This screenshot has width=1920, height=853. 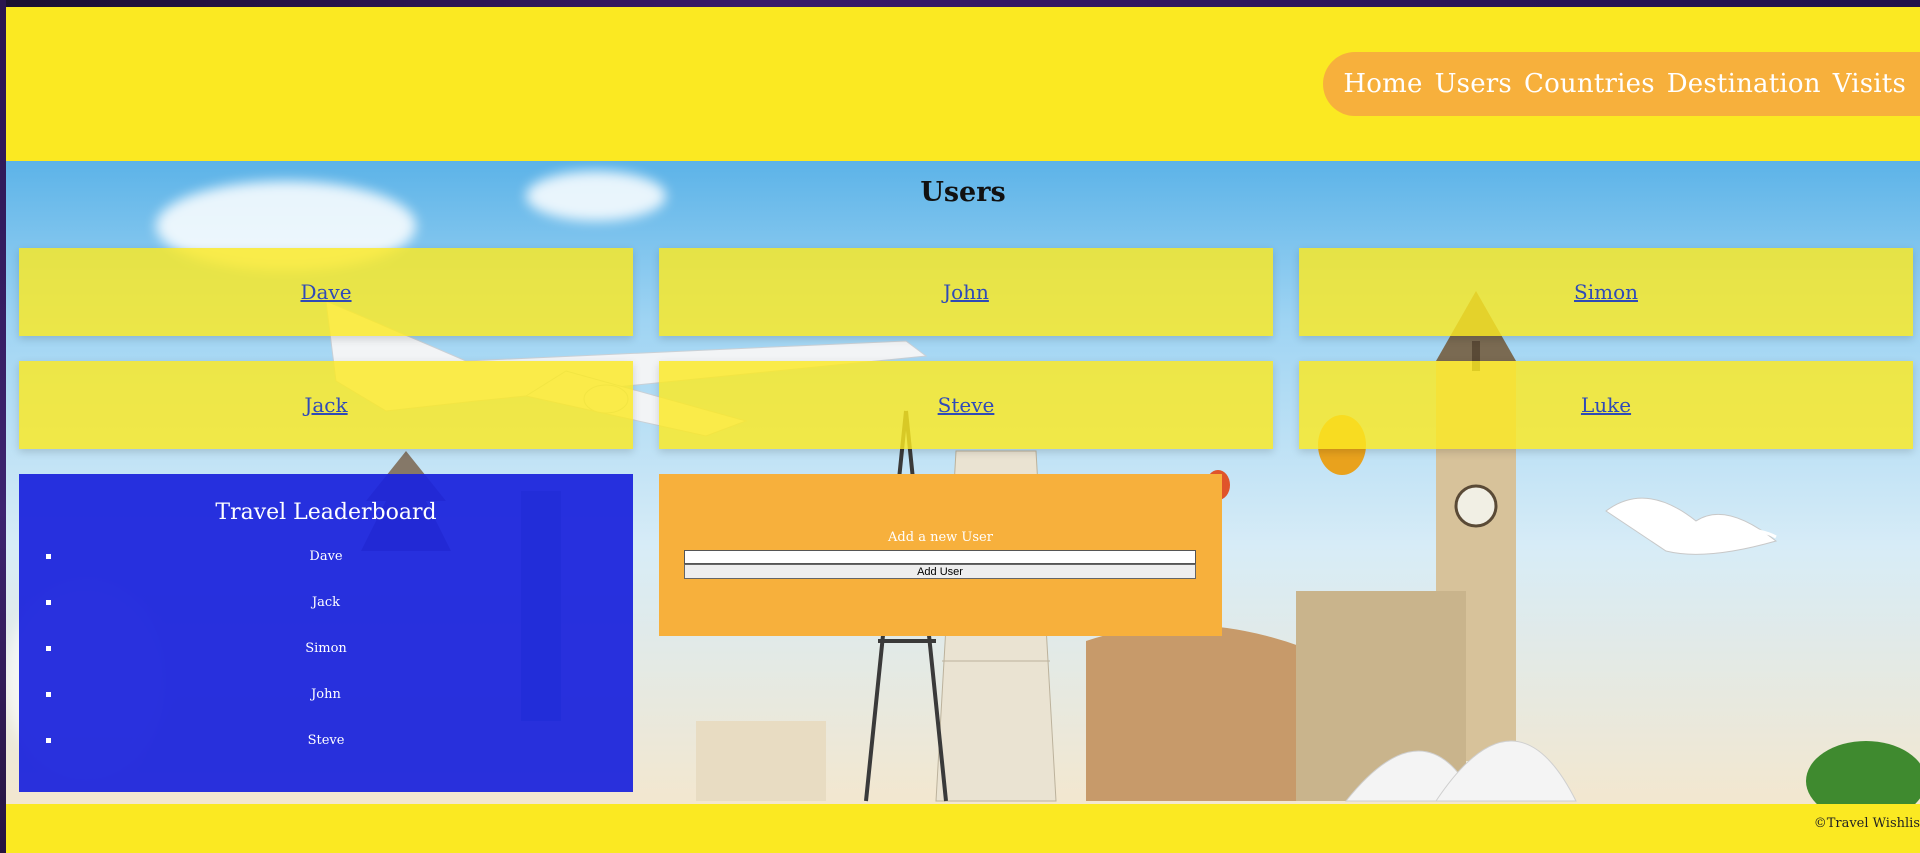 I want to click on nav-users-link: Users, so click(x=1473, y=84).